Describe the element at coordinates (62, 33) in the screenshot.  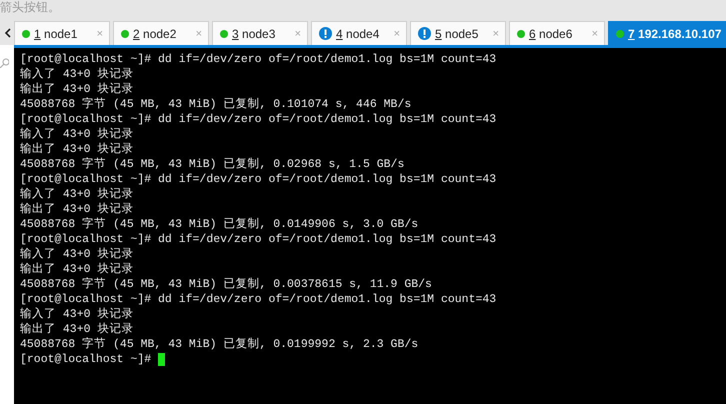
I see `session-tab: 1 node1 ×` at that location.